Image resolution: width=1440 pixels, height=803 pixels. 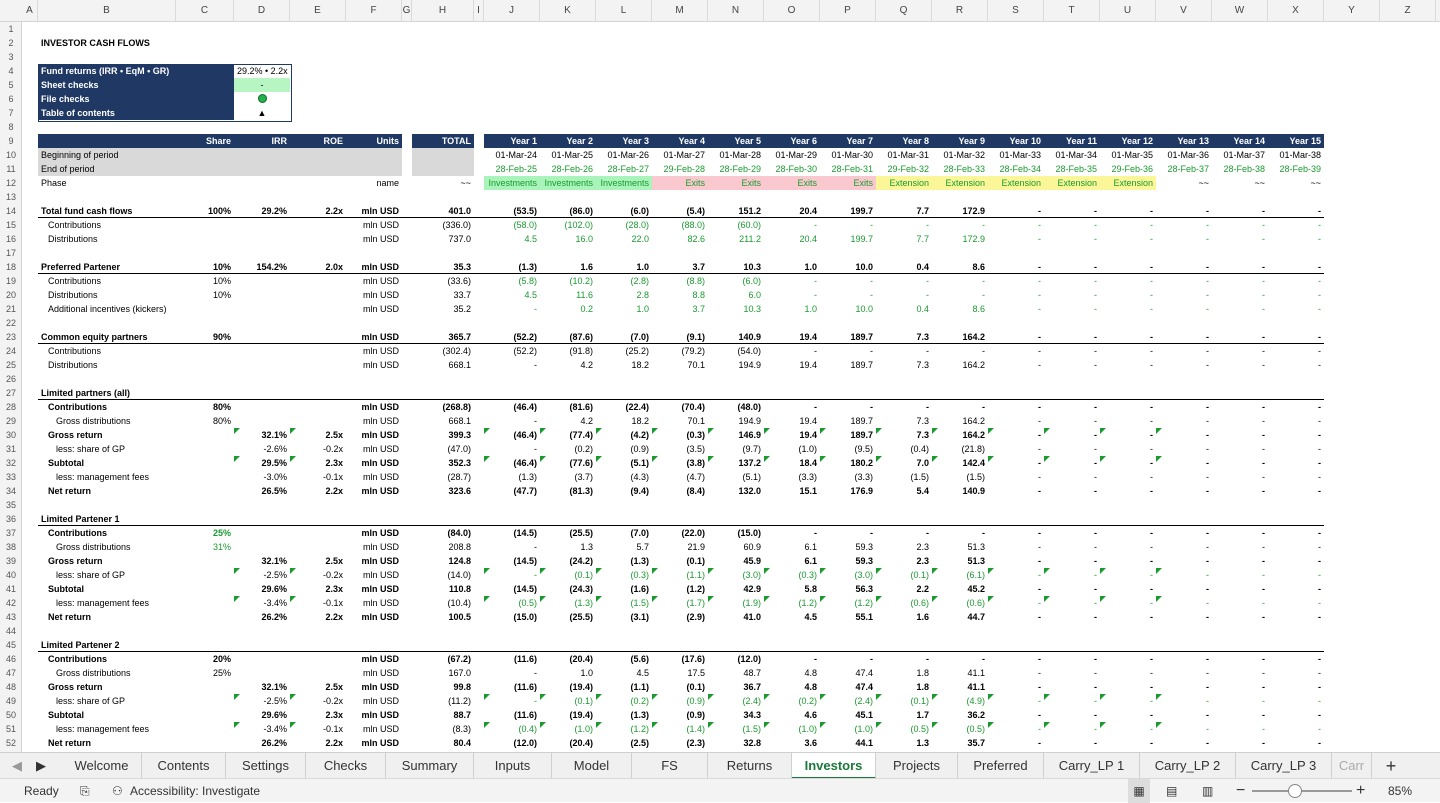 What do you see at coordinates (1400, 791) in the screenshot?
I see `zoom-level: 85%` at bounding box center [1400, 791].